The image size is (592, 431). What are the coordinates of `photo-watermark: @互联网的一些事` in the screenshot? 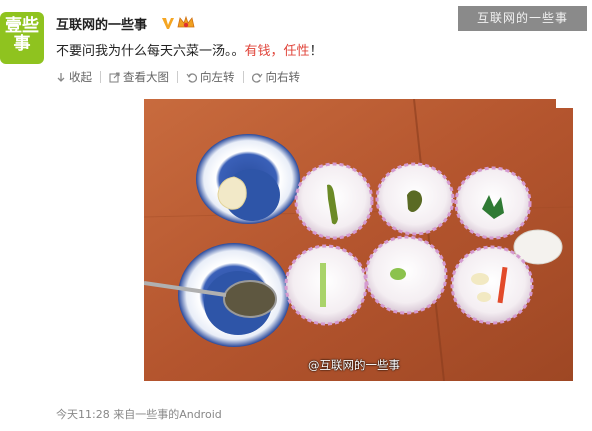 It's located at (354, 365).